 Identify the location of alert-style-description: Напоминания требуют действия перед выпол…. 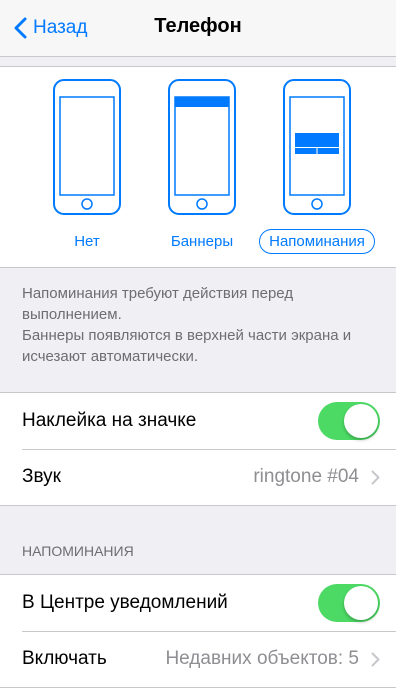
(202, 325).